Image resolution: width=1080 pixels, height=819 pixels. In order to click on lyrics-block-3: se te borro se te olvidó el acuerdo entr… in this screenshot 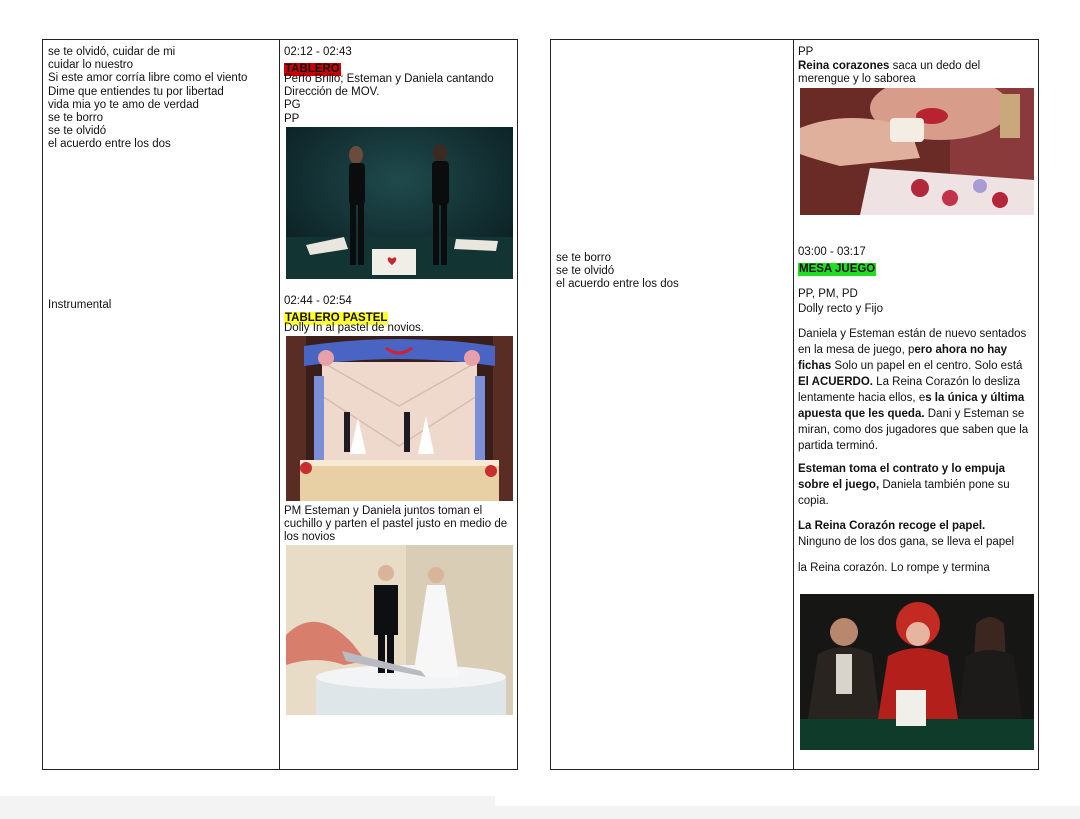, I will do `click(617, 271)`.